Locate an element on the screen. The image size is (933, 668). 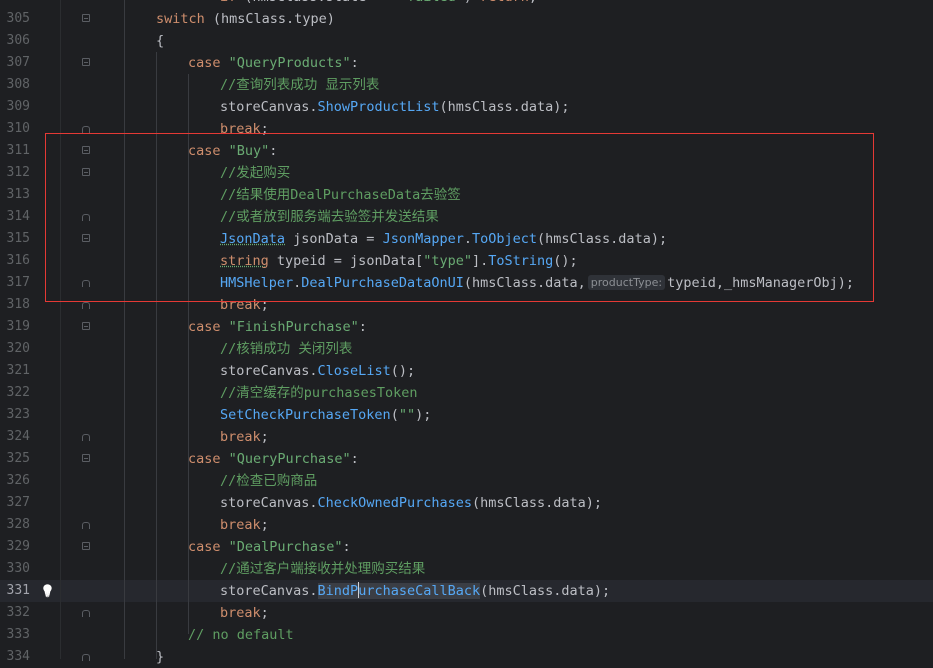
token: if is located at coordinates (228, 2).